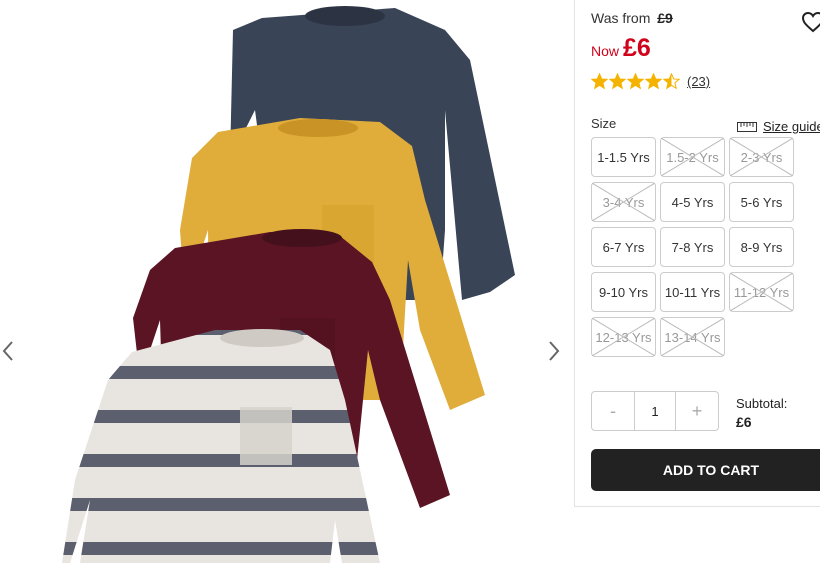 This screenshot has width=820, height=563. I want to click on wishlist-button, so click(810, 22).